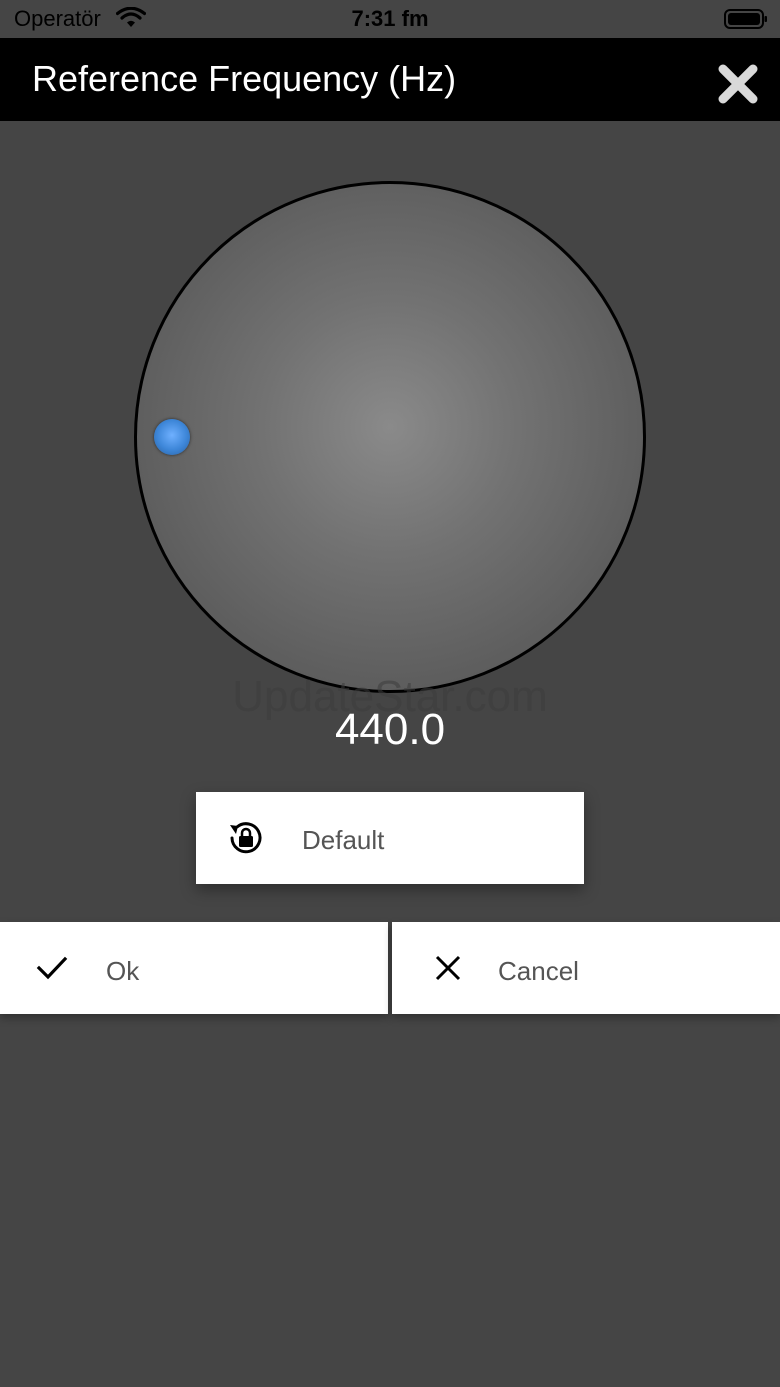 Image resolution: width=780 pixels, height=1387 pixels. I want to click on header-bar: Reference Frequency (Hz), so click(390, 79).